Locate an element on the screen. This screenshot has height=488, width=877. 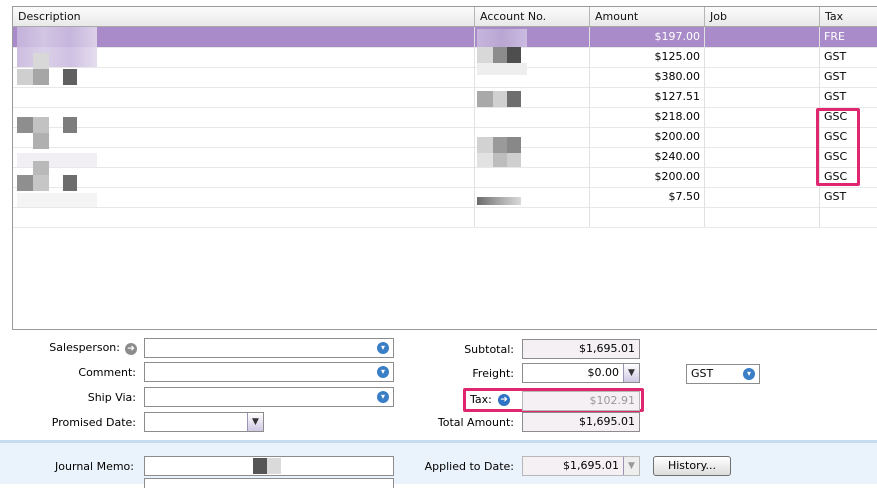
table-row is located at coordinates (445, 217).